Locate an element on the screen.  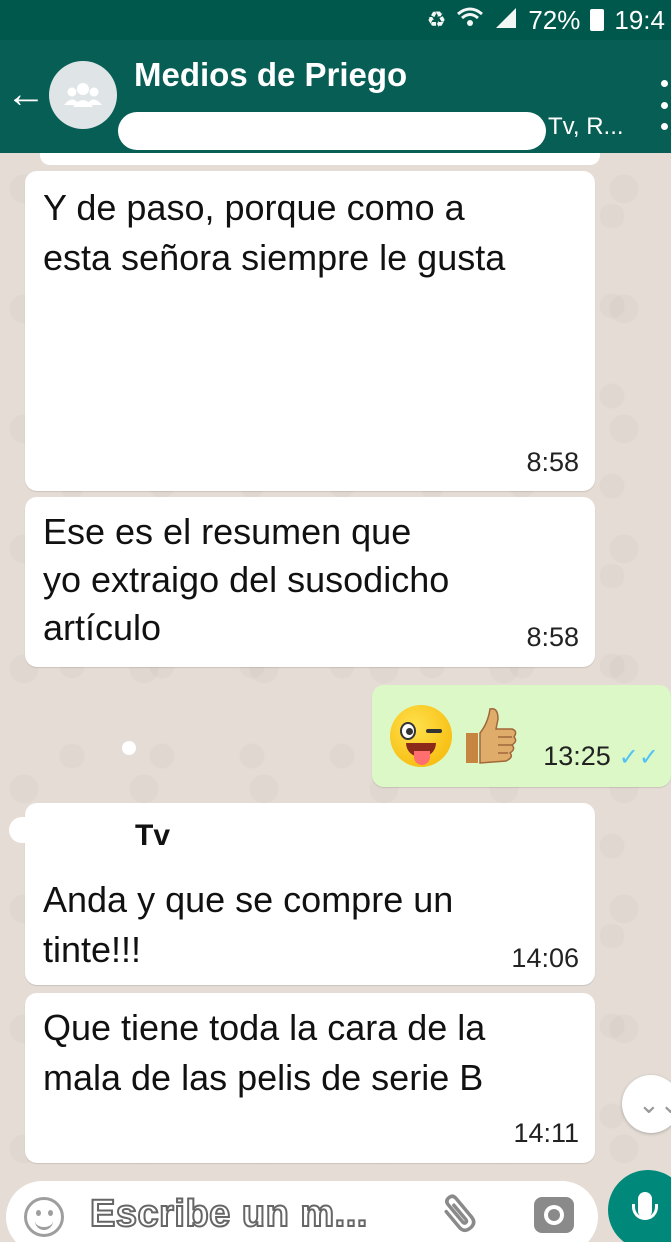
clock: 19:4 is located at coordinates (639, 19).